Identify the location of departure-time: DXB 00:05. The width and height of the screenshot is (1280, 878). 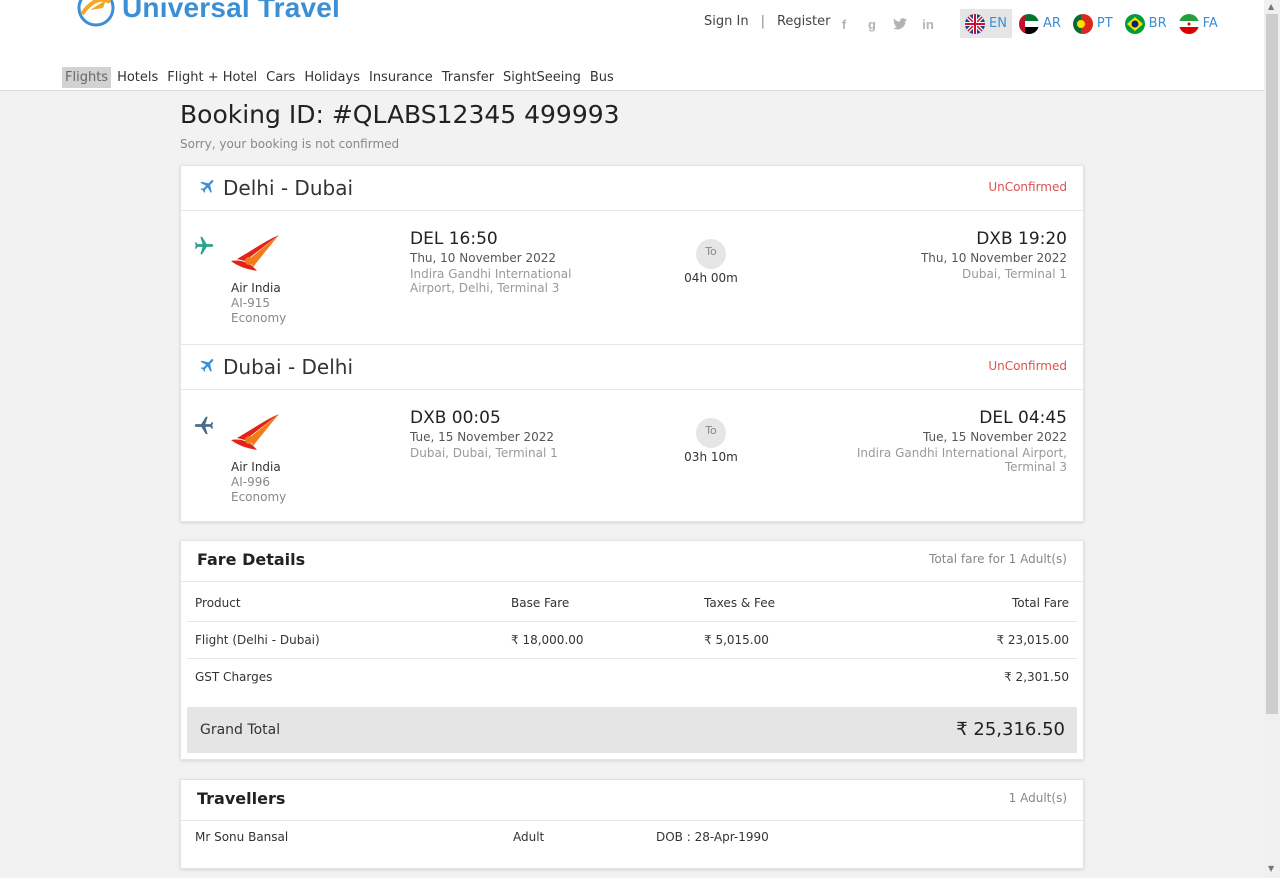
(455, 418).